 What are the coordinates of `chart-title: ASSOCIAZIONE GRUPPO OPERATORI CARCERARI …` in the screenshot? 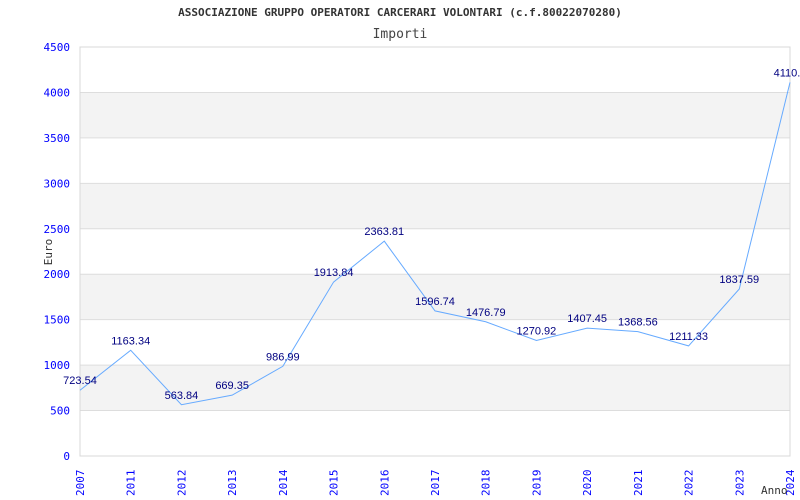 It's located at (400, 12).